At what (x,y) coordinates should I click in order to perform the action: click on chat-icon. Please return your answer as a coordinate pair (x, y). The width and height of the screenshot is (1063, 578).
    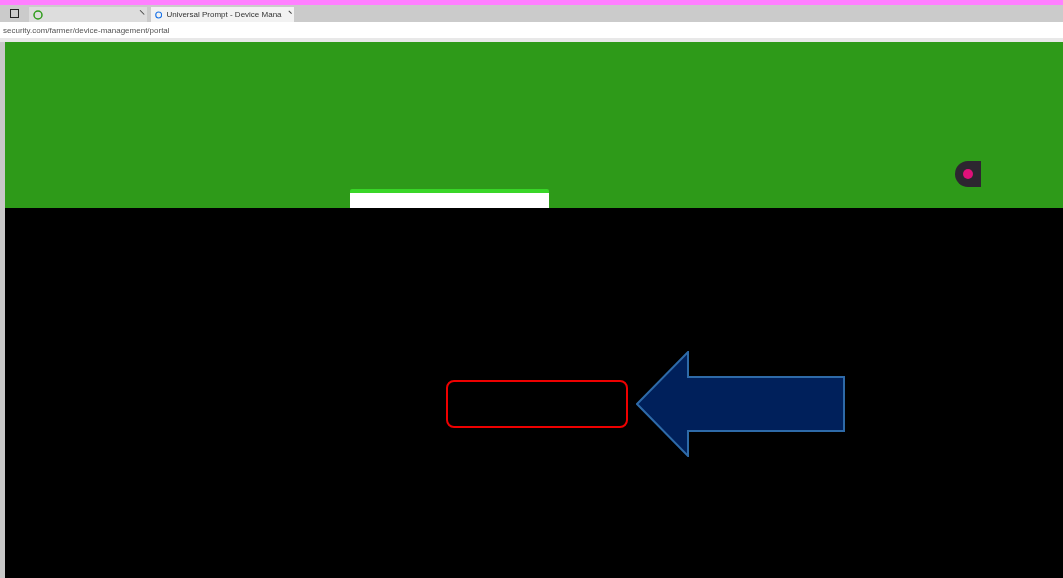
    Looking at the image, I should click on (968, 174).